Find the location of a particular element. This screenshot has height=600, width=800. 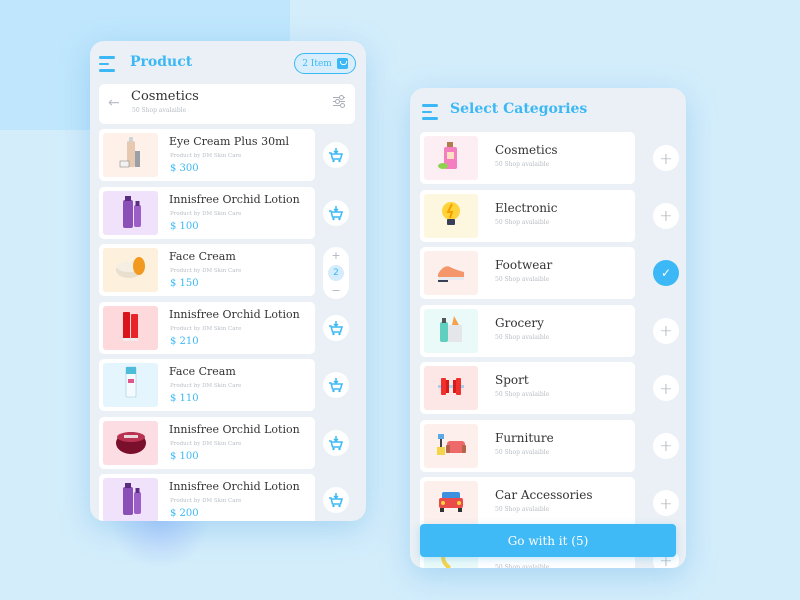

category-name: Grocery is located at coordinates (519, 322).